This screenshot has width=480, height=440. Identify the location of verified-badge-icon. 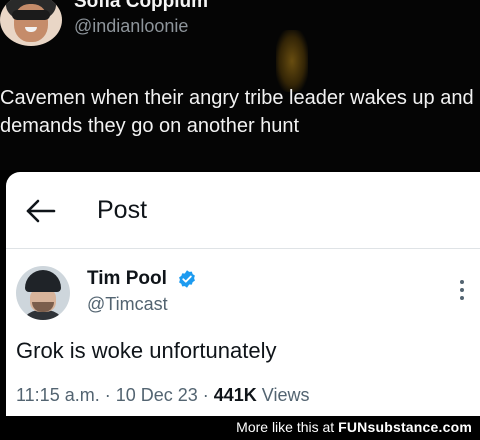
(187, 279).